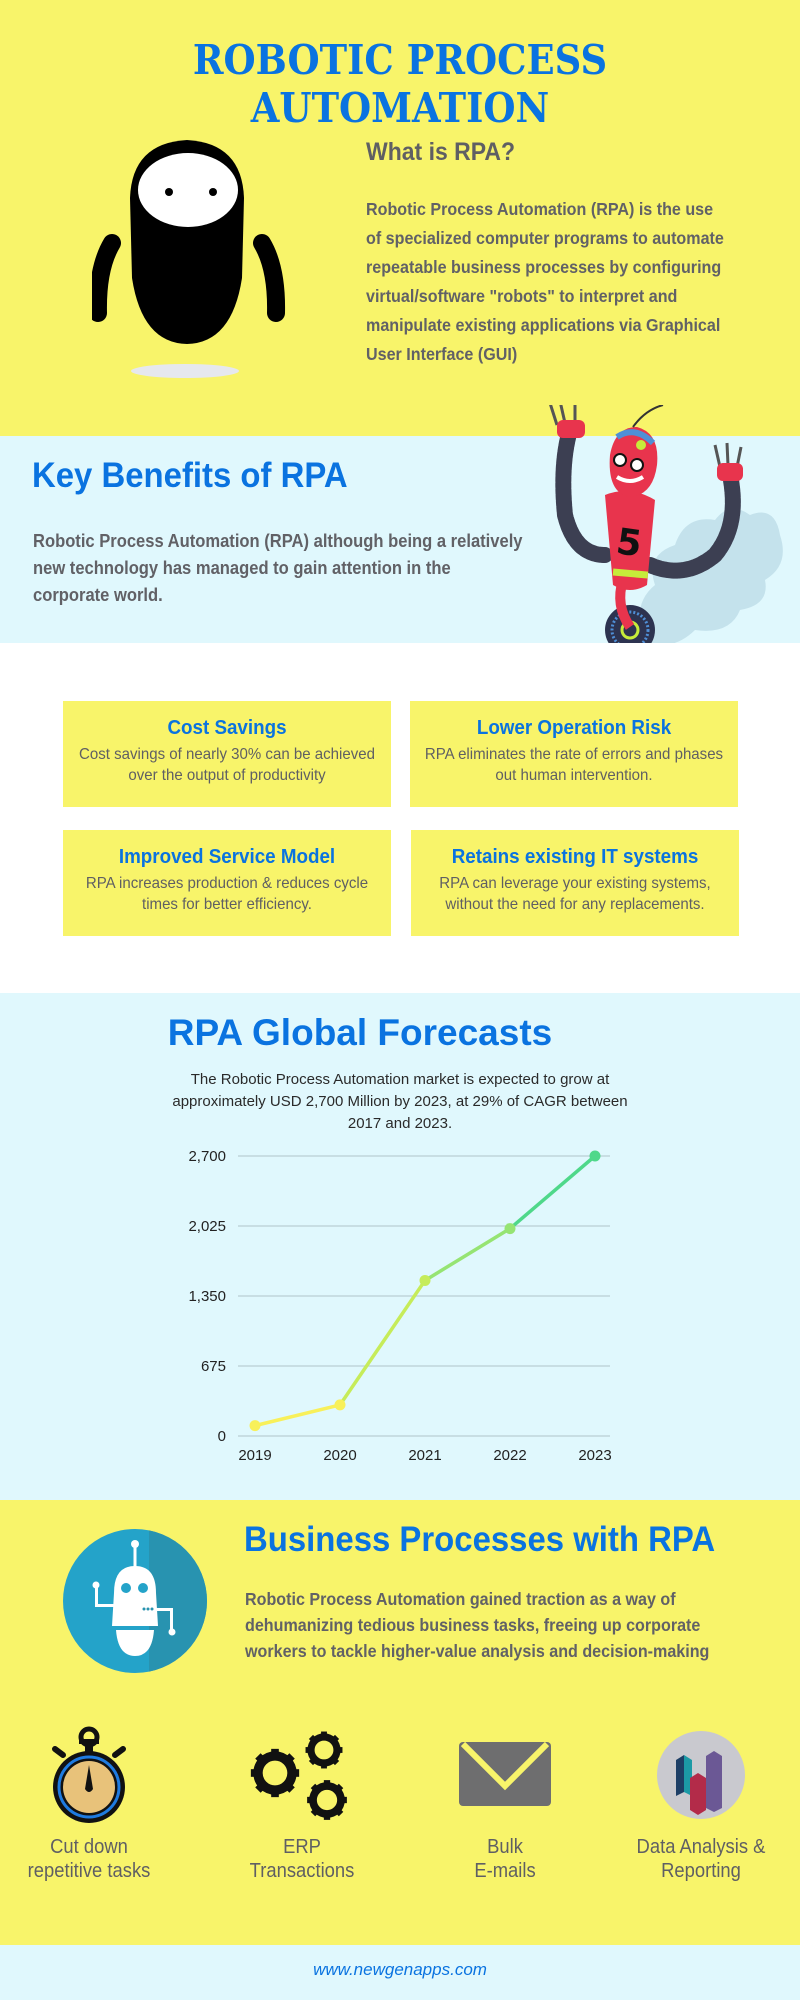 The image size is (800, 2000). What do you see at coordinates (701, 1847) in the screenshot?
I see `process-label-line1: Data Analysis &` at bounding box center [701, 1847].